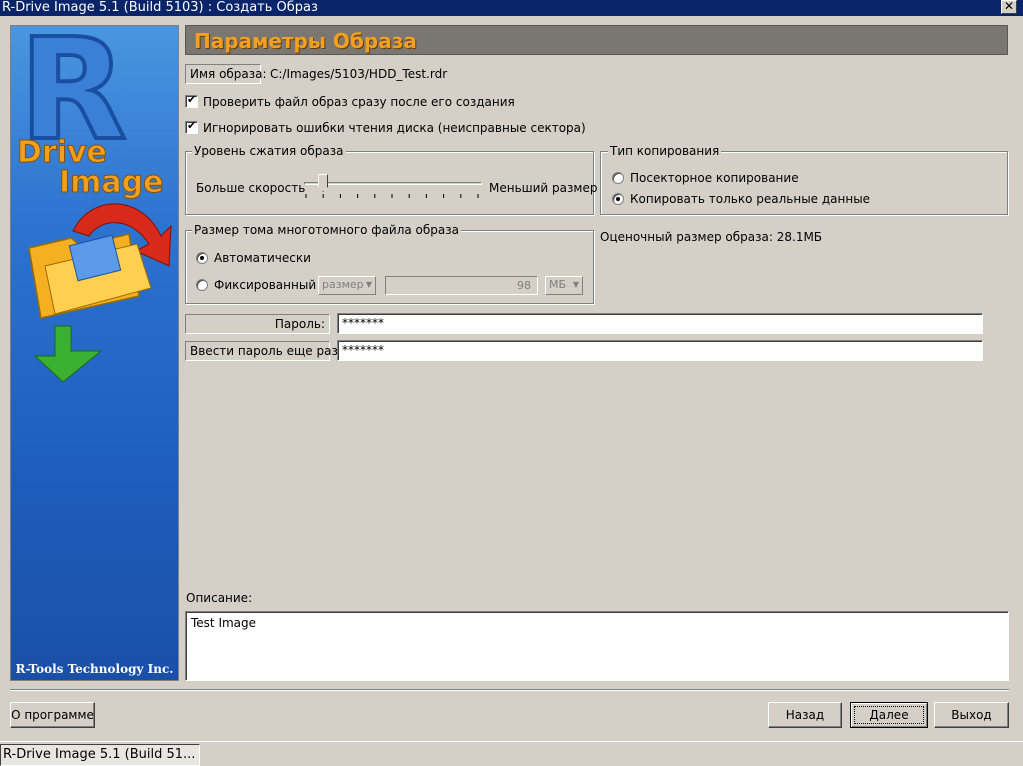  Describe the element at coordinates (543, 188) in the screenshot. I see `slider-right-label: Меньший размер` at that location.